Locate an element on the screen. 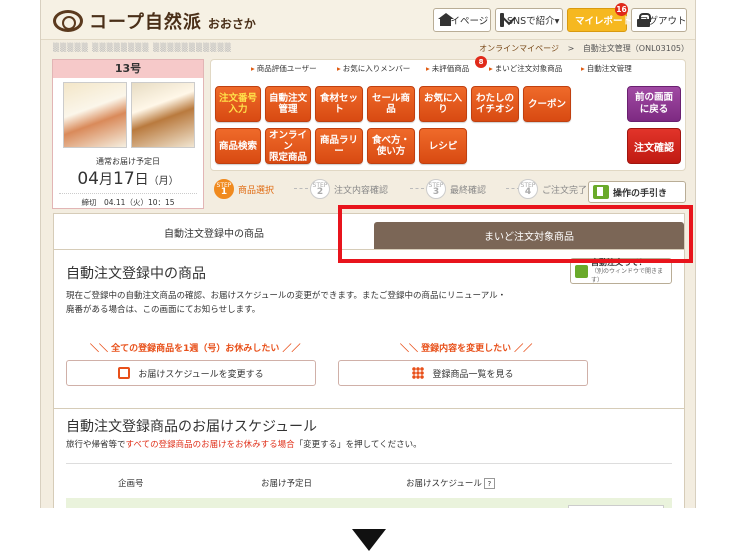  product-search-button: 商品検索 is located at coordinates (238, 146).